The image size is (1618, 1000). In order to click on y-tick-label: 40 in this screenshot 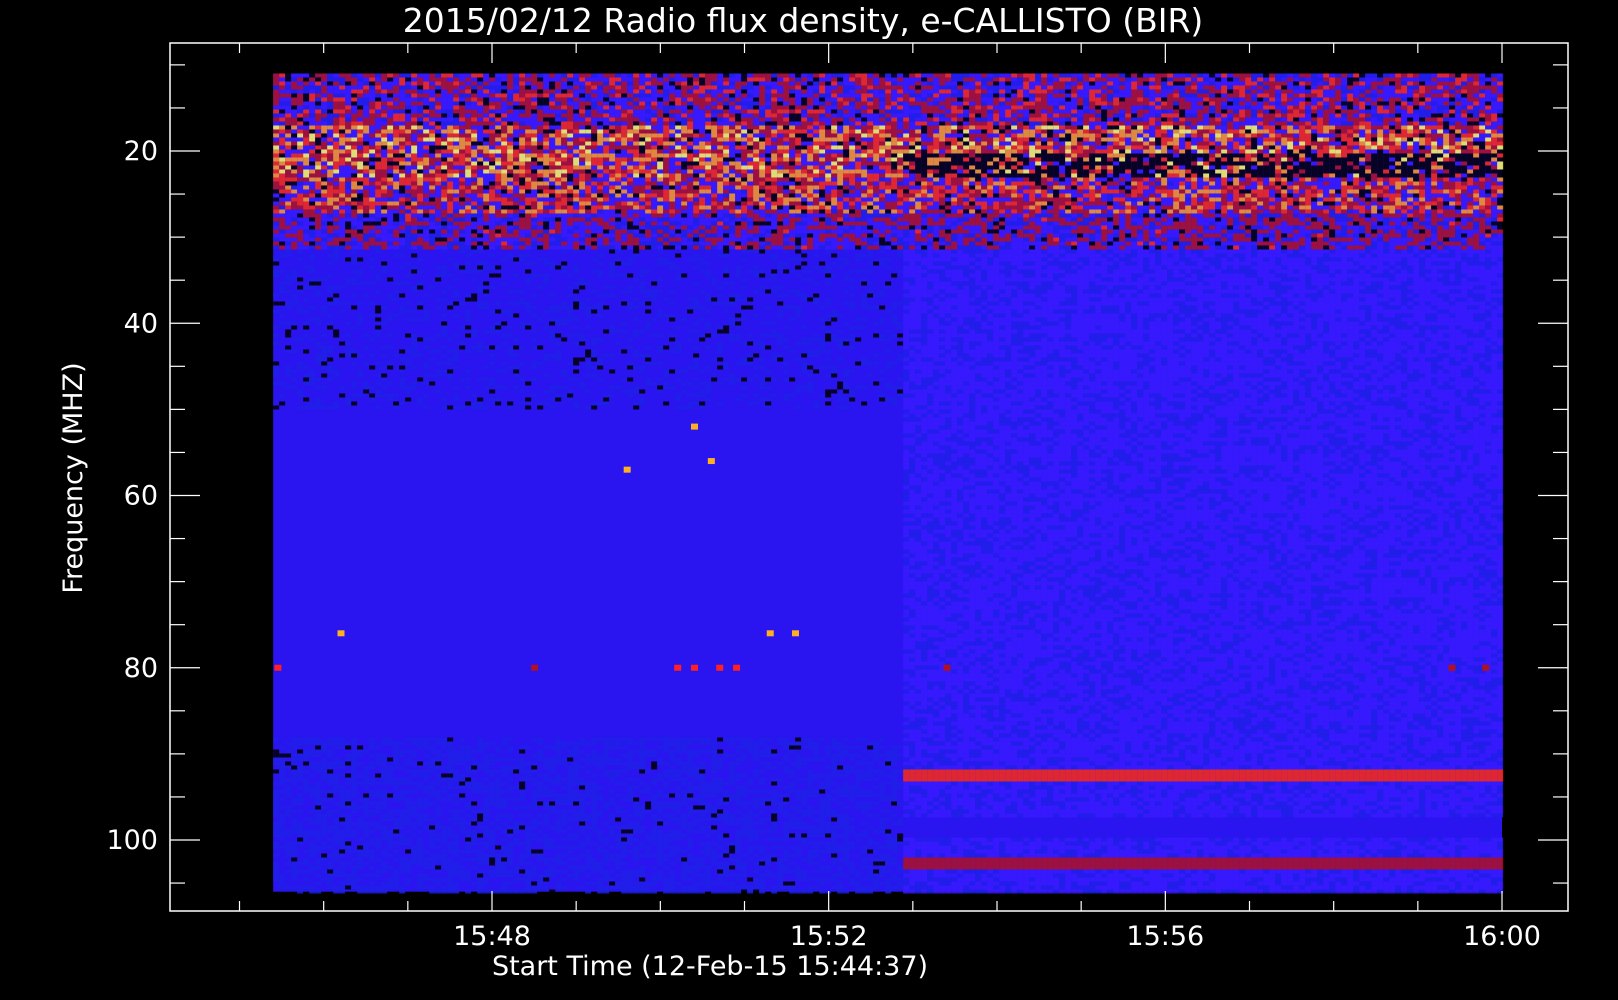, I will do `click(141, 323)`.